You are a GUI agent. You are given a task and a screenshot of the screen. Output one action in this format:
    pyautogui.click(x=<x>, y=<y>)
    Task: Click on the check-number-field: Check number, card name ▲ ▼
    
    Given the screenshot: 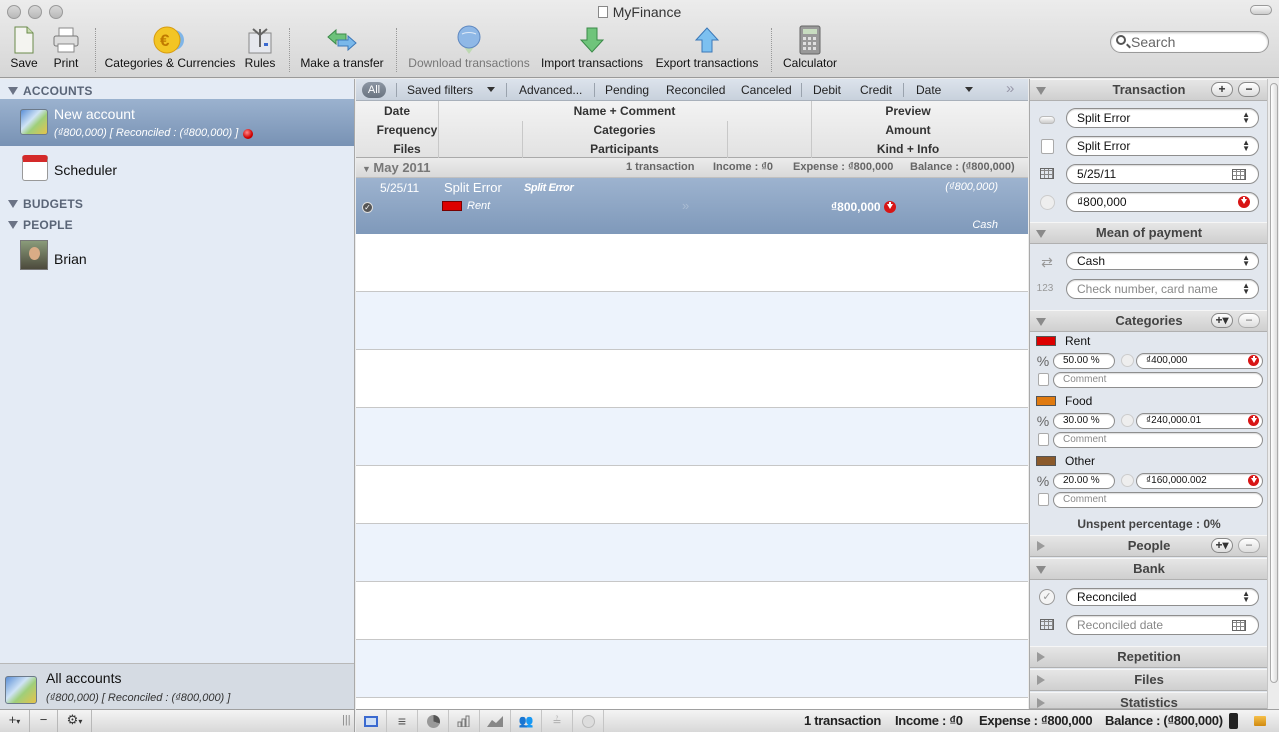 What is the action you would take?
    pyautogui.click(x=1162, y=289)
    